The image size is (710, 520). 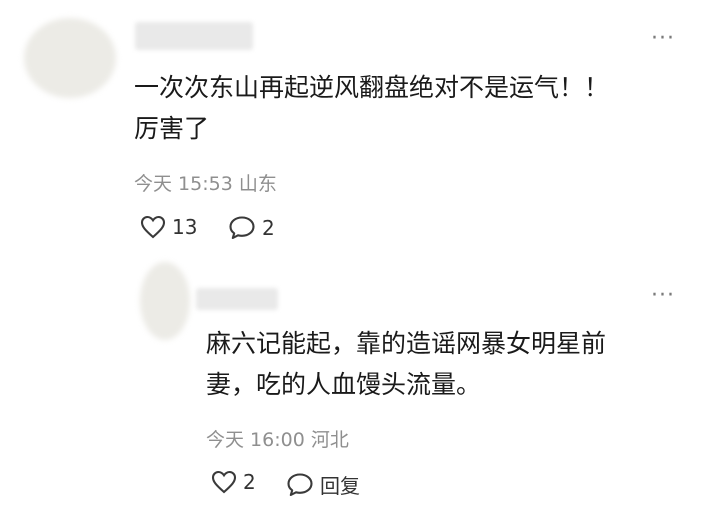 What do you see at coordinates (406, 343) in the screenshot?
I see `reply-text-line: 麻六记能起，靠的造谣网暴女明星前` at bounding box center [406, 343].